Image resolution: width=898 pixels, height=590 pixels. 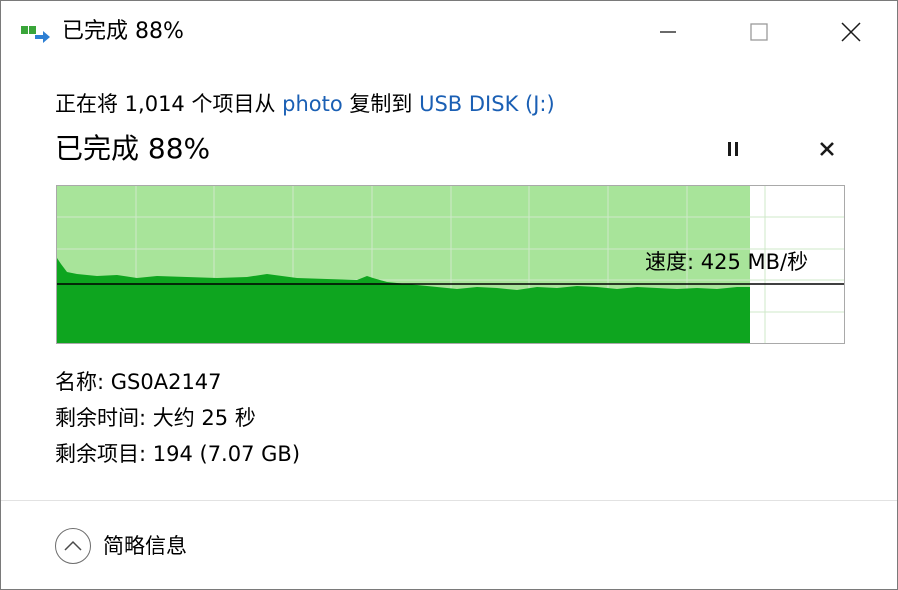 I want to click on fewer-details-label: 简略信息, so click(x=145, y=546).